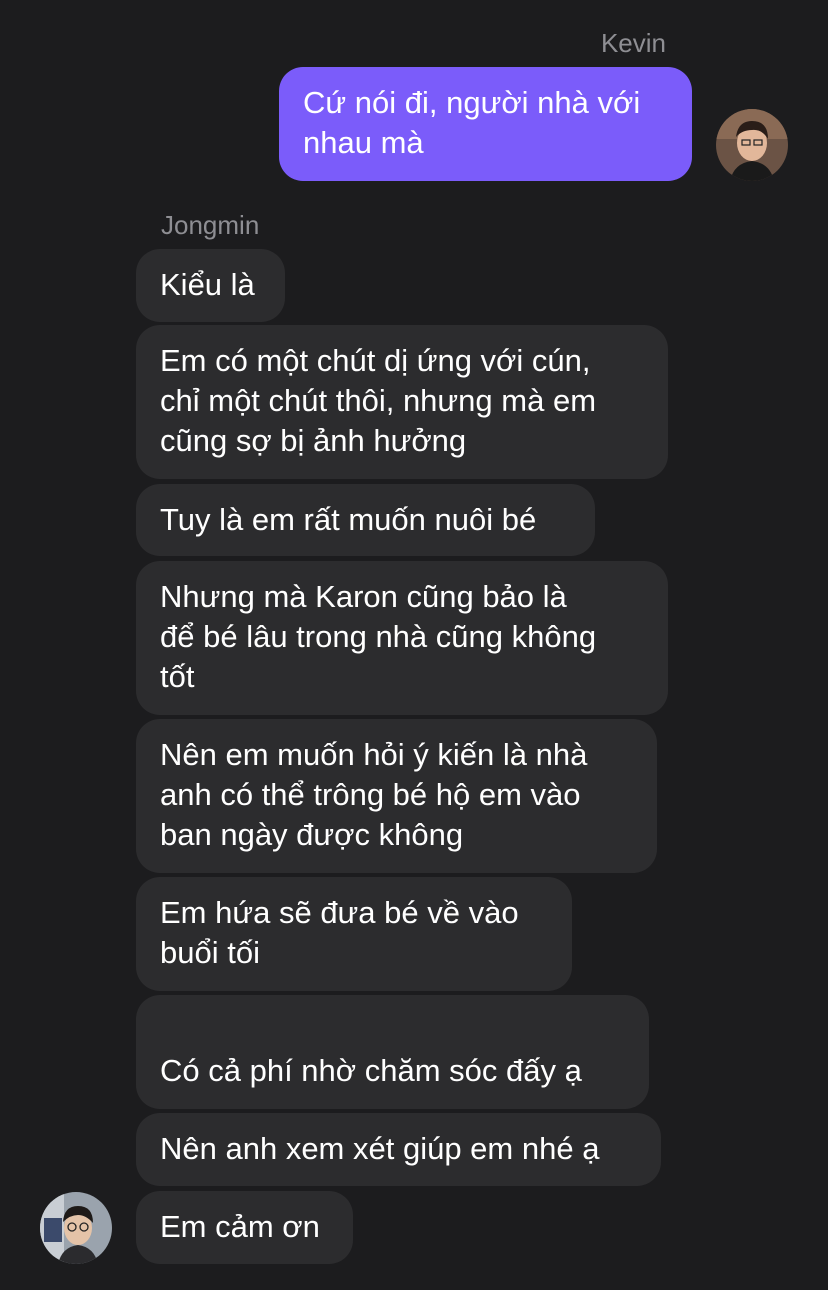 The width and height of the screenshot is (828, 1290). I want to click on outgoing-sender-name: Kevin, so click(633, 43).